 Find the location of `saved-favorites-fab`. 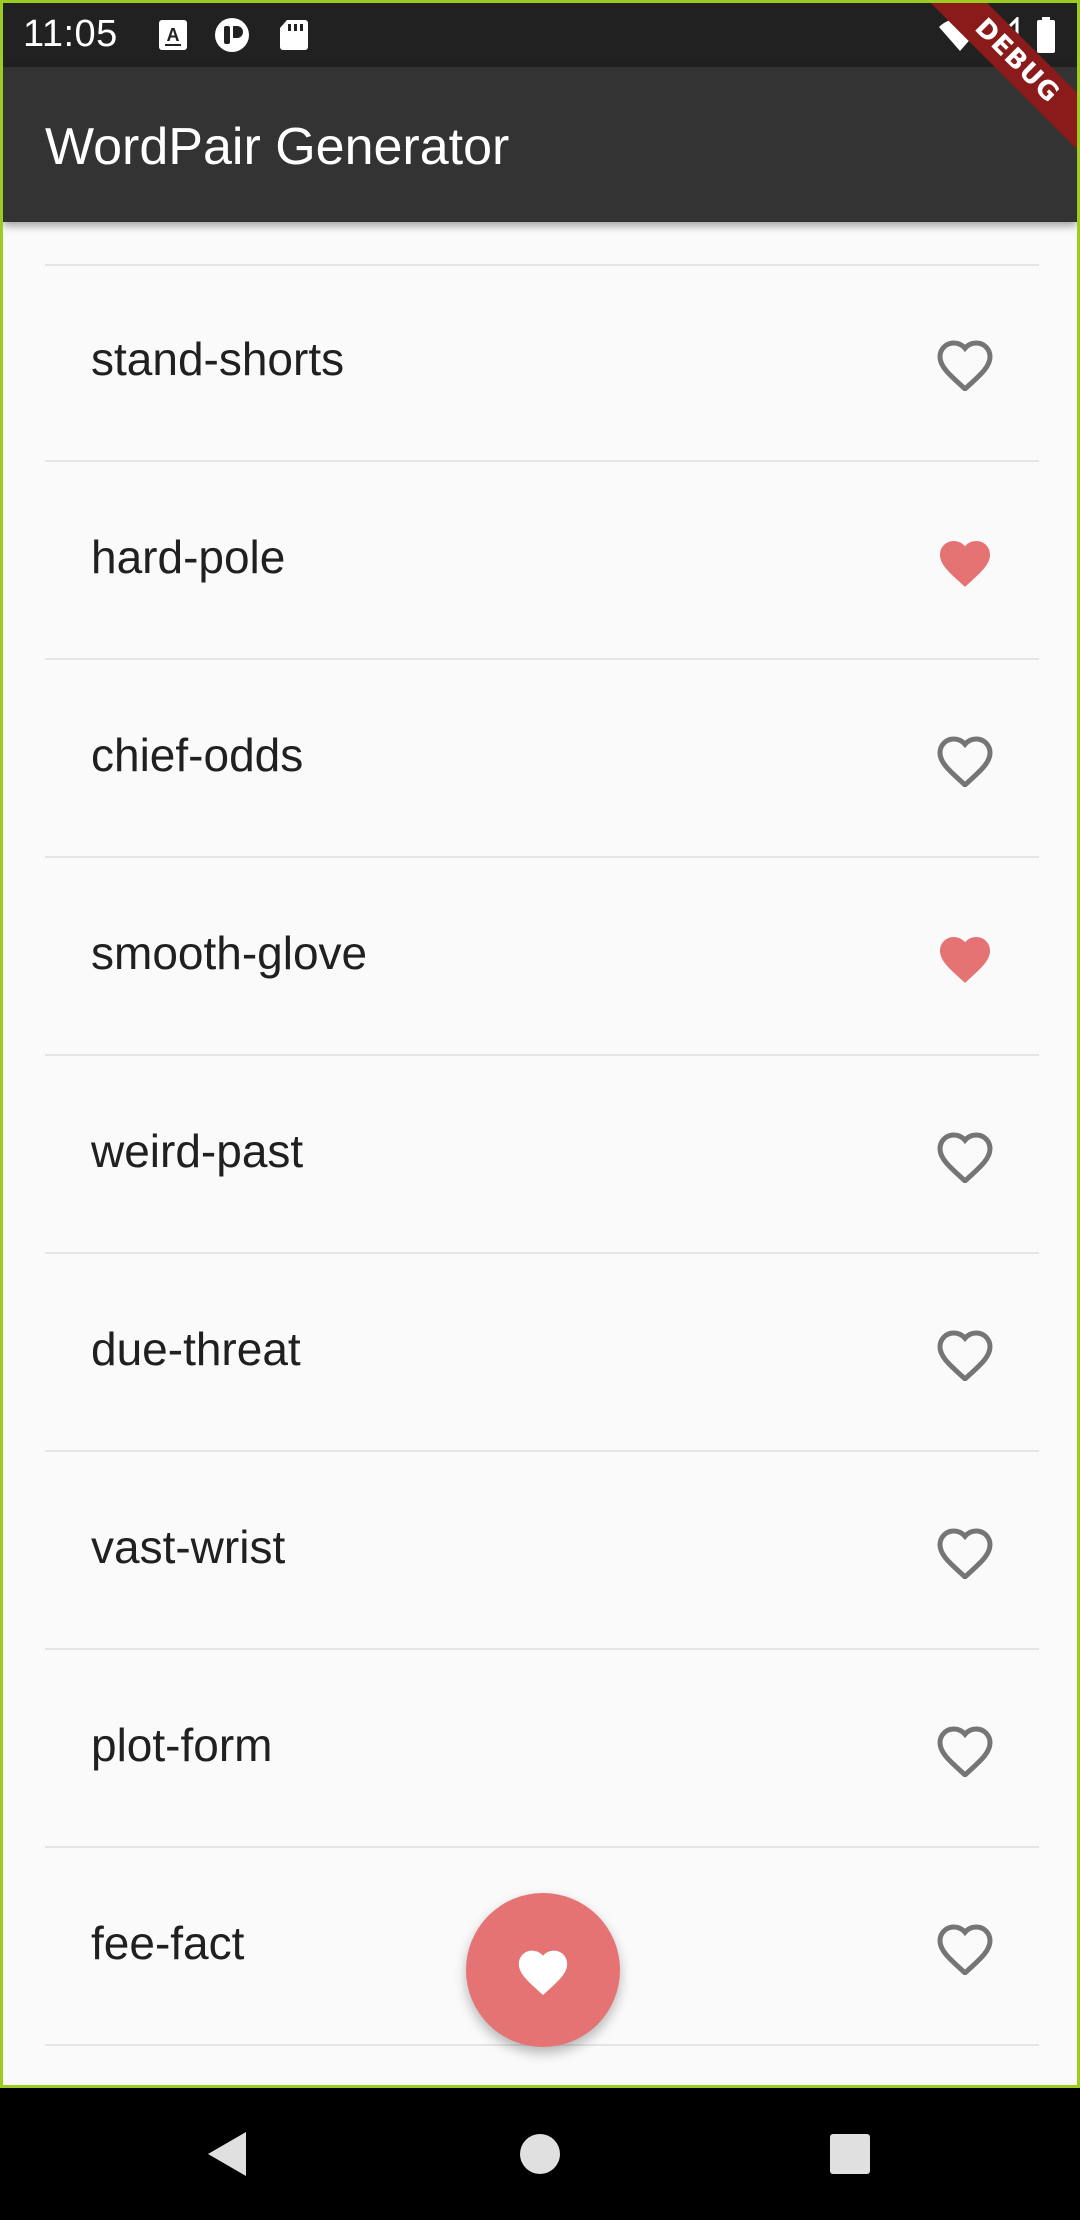

saved-favorites-fab is located at coordinates (543, 1970).